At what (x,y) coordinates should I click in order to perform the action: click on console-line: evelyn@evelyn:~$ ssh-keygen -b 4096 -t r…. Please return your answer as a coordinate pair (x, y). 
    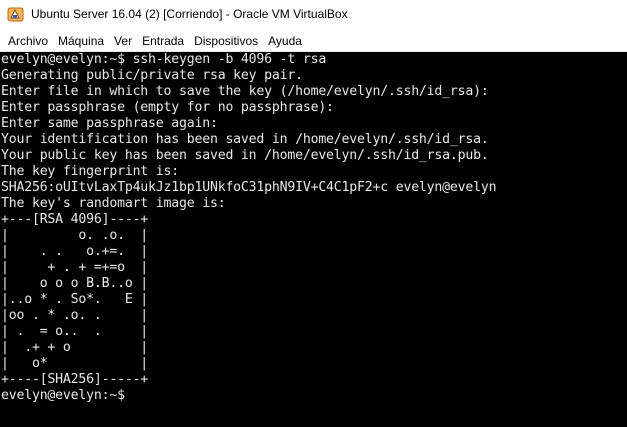
    Looking at the image, I should click on (164, 59).